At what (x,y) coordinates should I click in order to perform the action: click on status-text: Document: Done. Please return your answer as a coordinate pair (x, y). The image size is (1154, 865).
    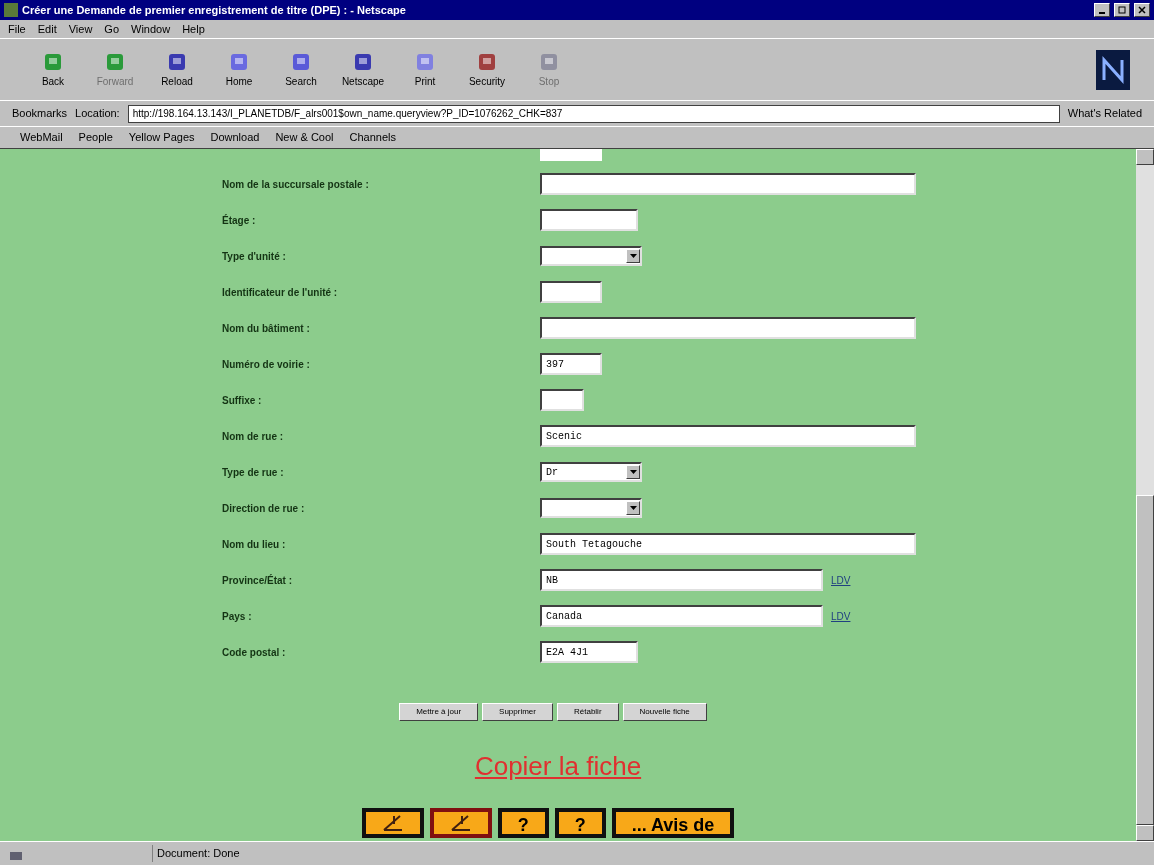
    Looking at the image, I should click on (196, 853).